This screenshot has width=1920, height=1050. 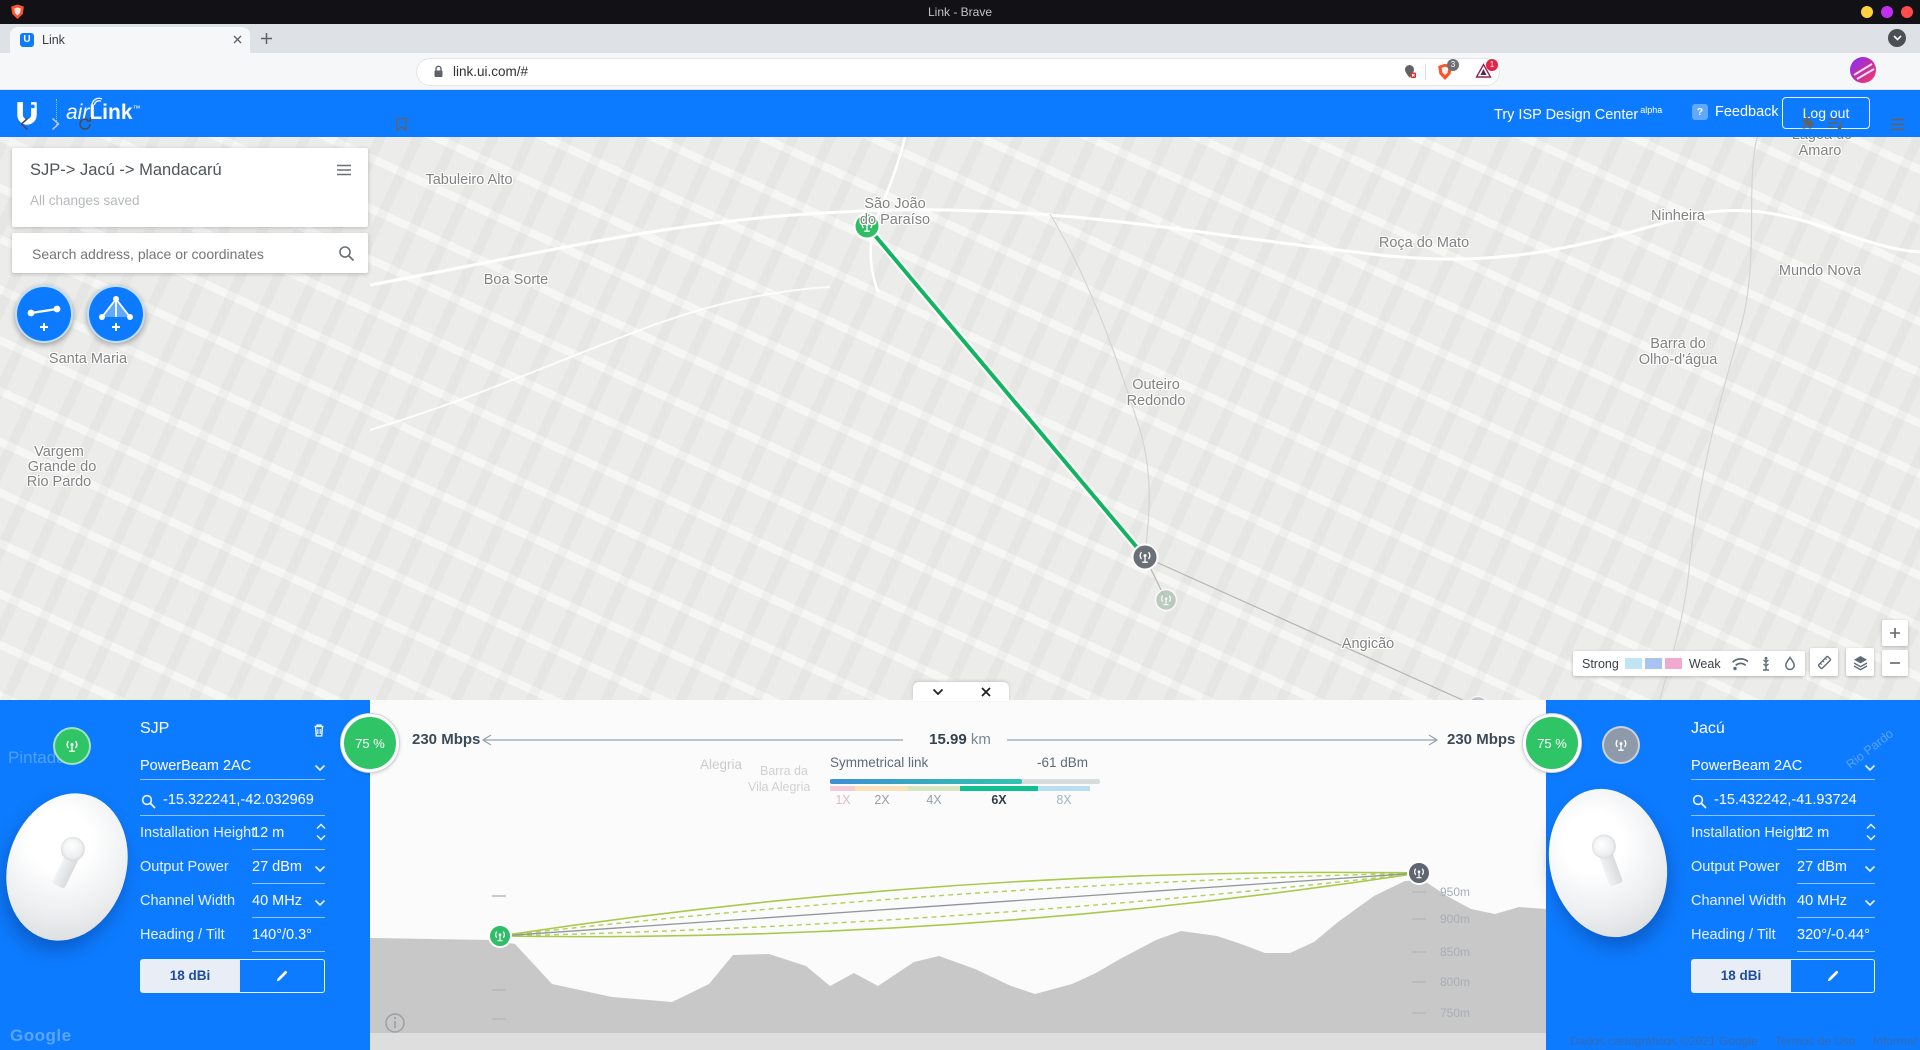 I want to click on link-line-sjp-jacu, so click(x=1006, y=391).